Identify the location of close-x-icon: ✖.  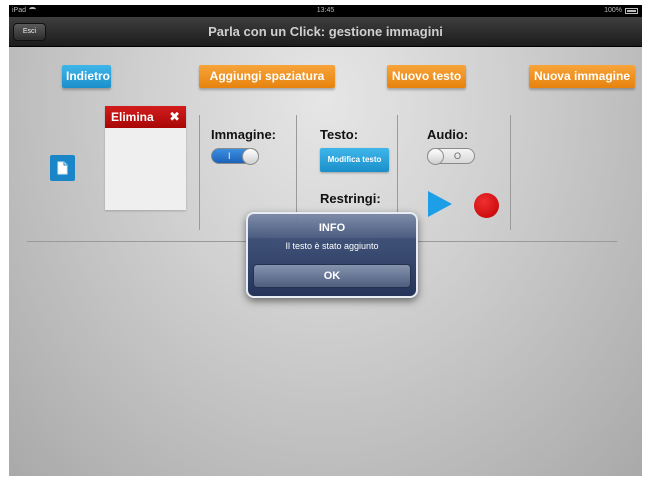
(174, 116).